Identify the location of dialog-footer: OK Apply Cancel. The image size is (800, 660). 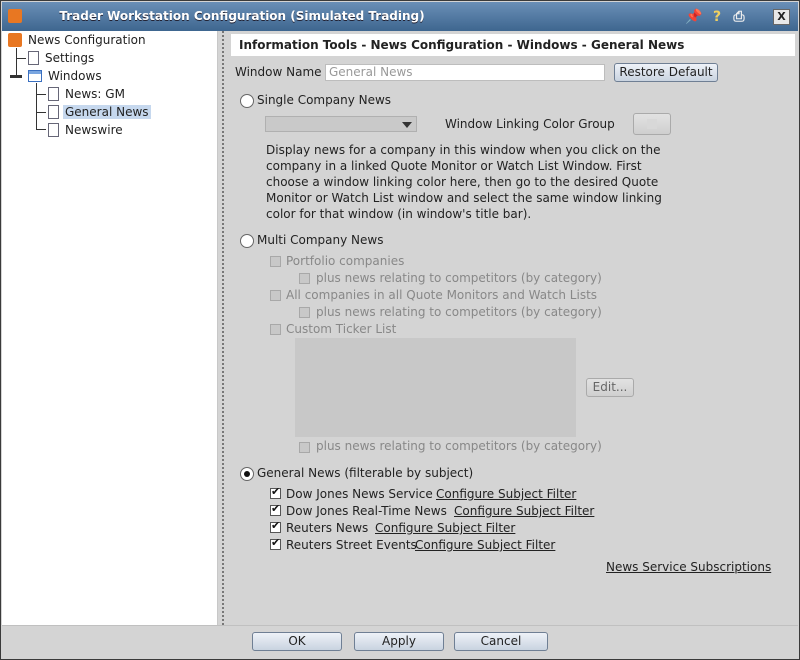
(400, 642).